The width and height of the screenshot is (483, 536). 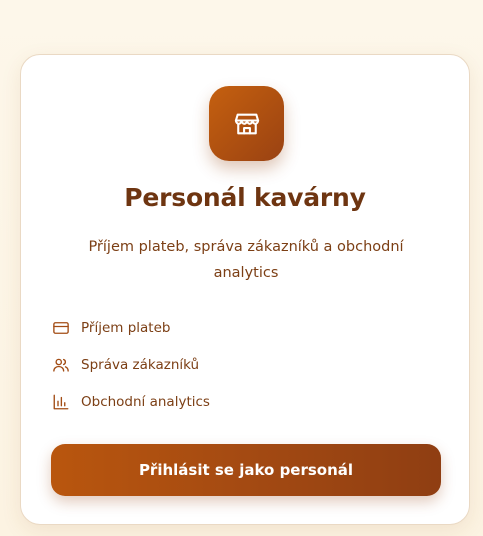 I want to click on feature-payments: Příjem plateb, so click(x=110, y=328).